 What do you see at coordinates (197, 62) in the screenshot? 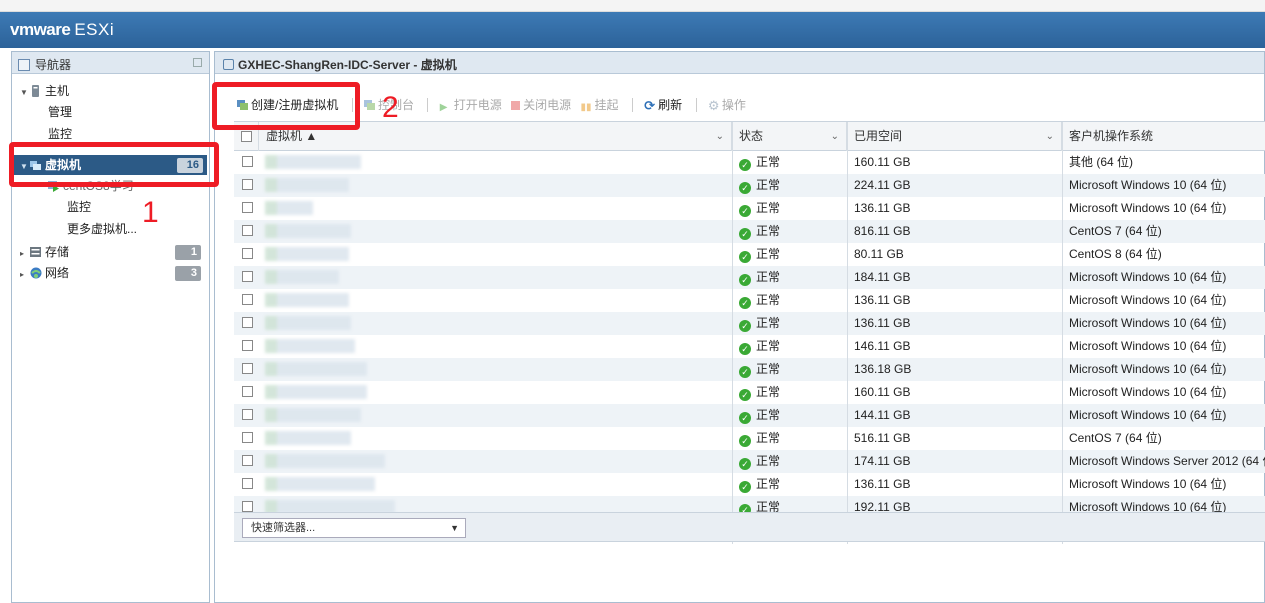
I see `collapse-icon` at bounding box center [197, 62].